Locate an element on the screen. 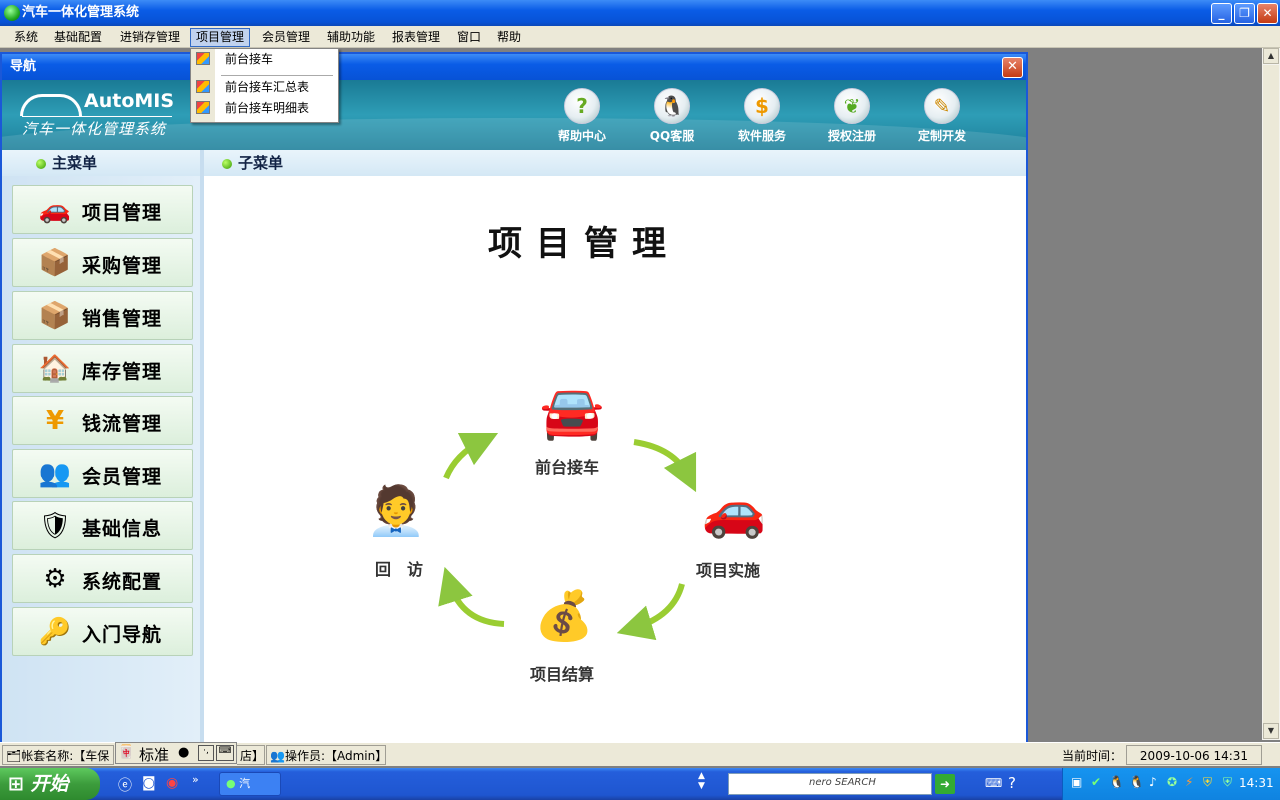 The image size is (1280, 800). workflow-diagram is located at coordinates (567, 536).